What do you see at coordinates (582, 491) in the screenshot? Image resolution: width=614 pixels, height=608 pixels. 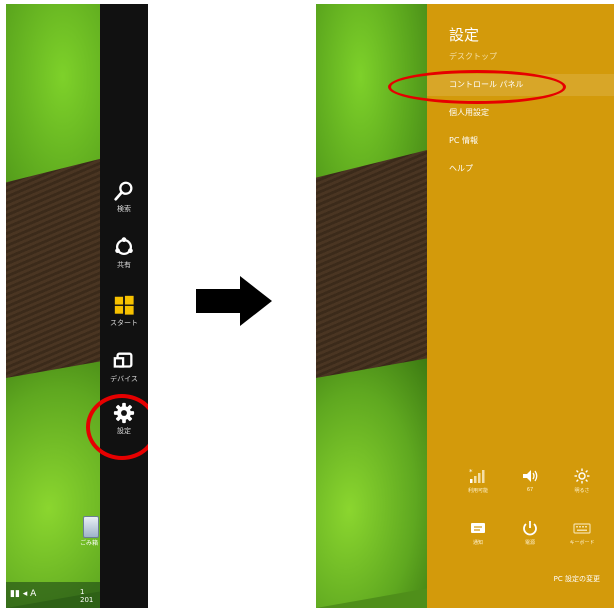 I see `brightness-label: 明るさ` at bounding box center [582, 491].